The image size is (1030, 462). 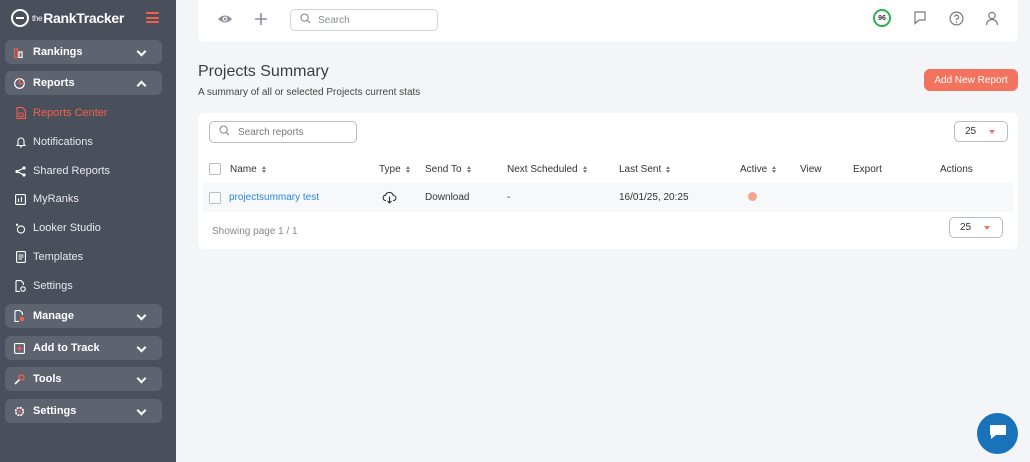 What do you see at coordinates (20, 171) in the screenshot?
I see `share-icon` at bounding box center [20, 171].